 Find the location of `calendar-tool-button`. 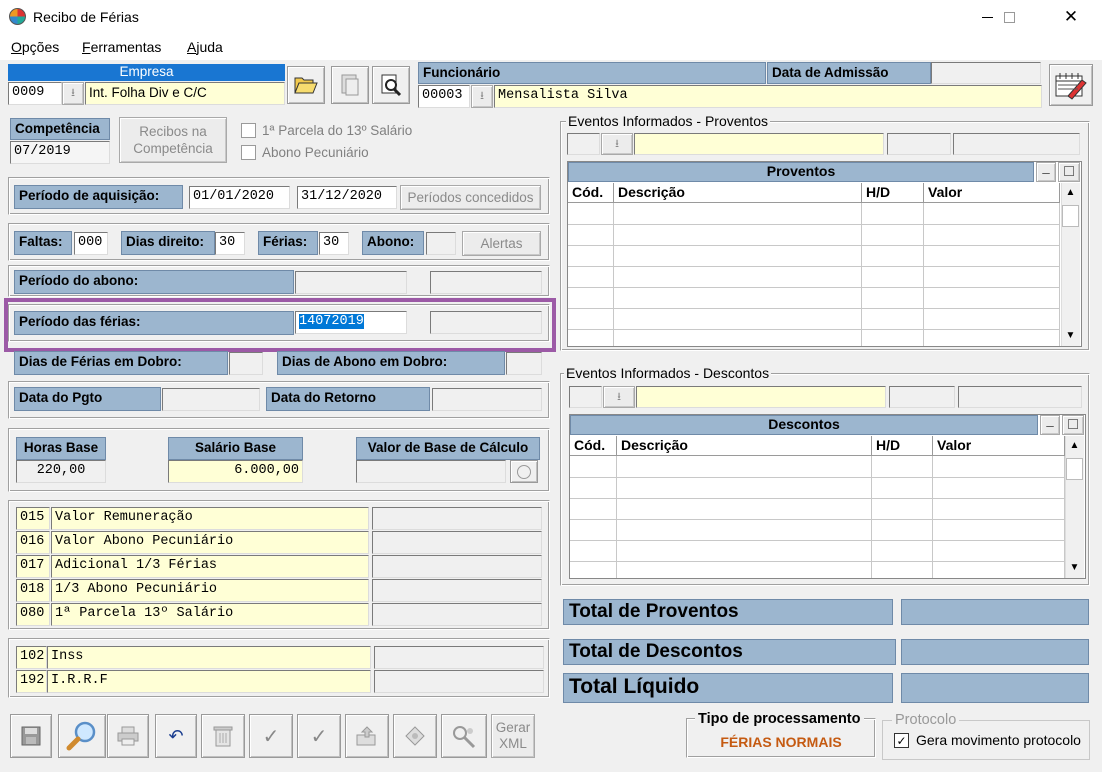

calendar-tool-button is located at coordinates (1071, 85).